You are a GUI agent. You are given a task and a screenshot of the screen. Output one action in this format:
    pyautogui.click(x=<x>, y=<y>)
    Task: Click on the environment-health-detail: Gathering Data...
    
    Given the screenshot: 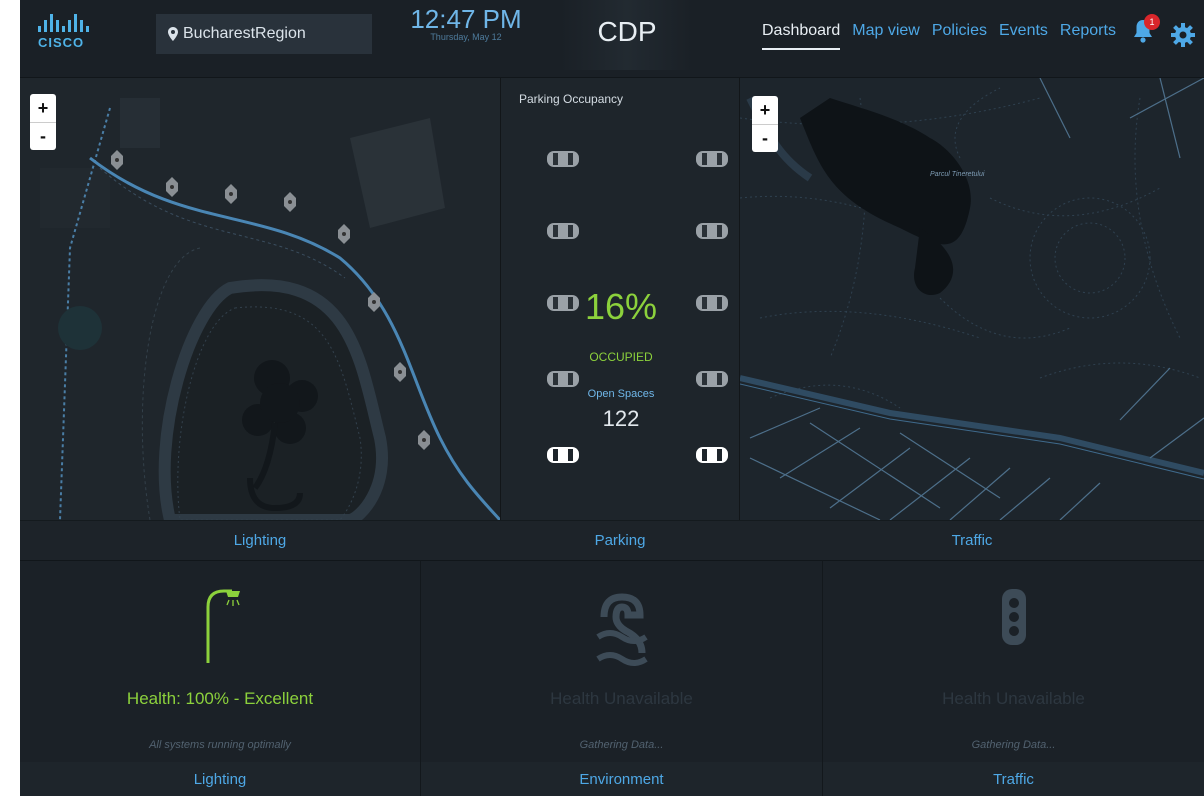 What is the action you would take?
    pyautogui.click(x=621, y=745)
    